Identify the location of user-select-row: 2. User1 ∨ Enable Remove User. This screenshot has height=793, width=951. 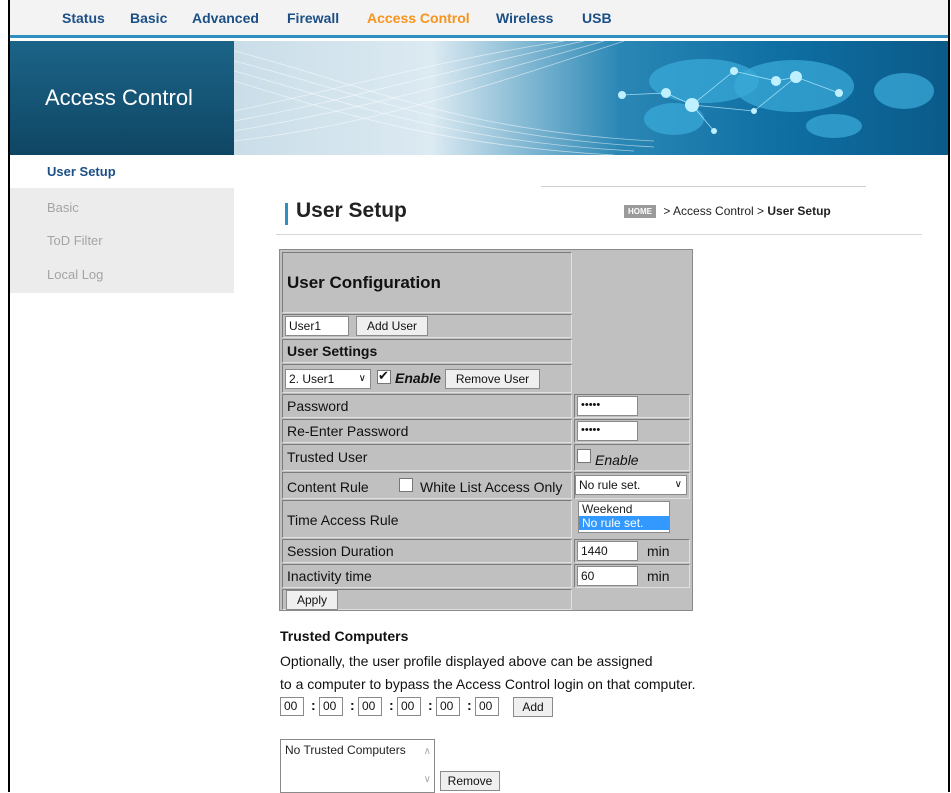
(427, 378).